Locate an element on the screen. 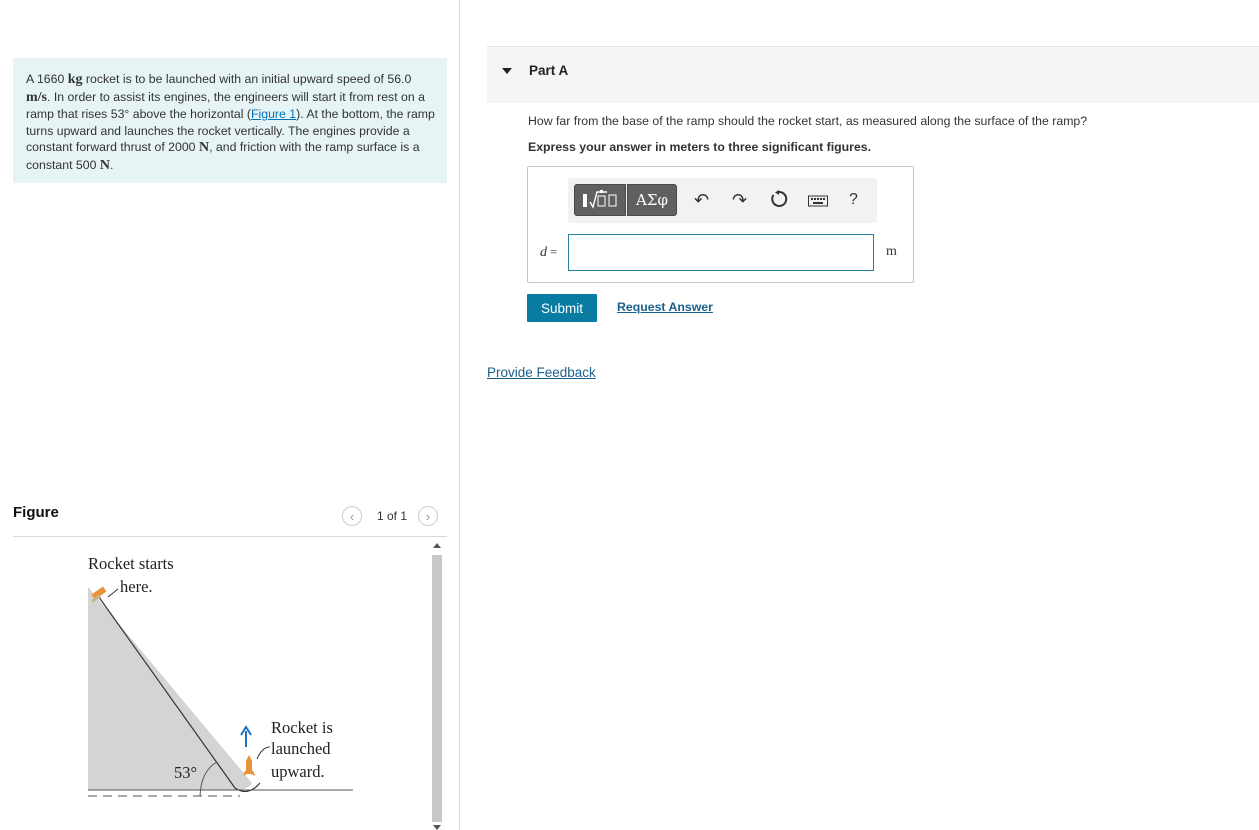 The height and width of the screenshot is (830, 1259). part-a-header: Part A is located at coordinates (873, 74).